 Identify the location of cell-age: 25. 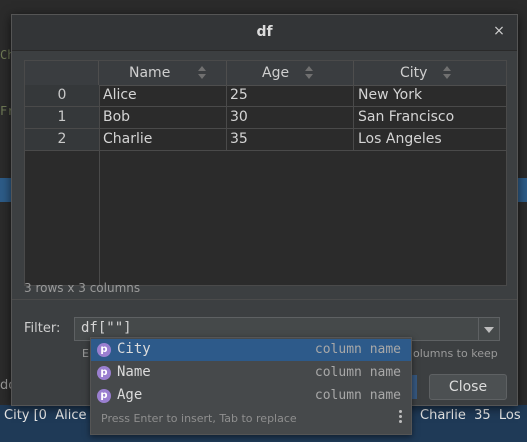
(239, 96).